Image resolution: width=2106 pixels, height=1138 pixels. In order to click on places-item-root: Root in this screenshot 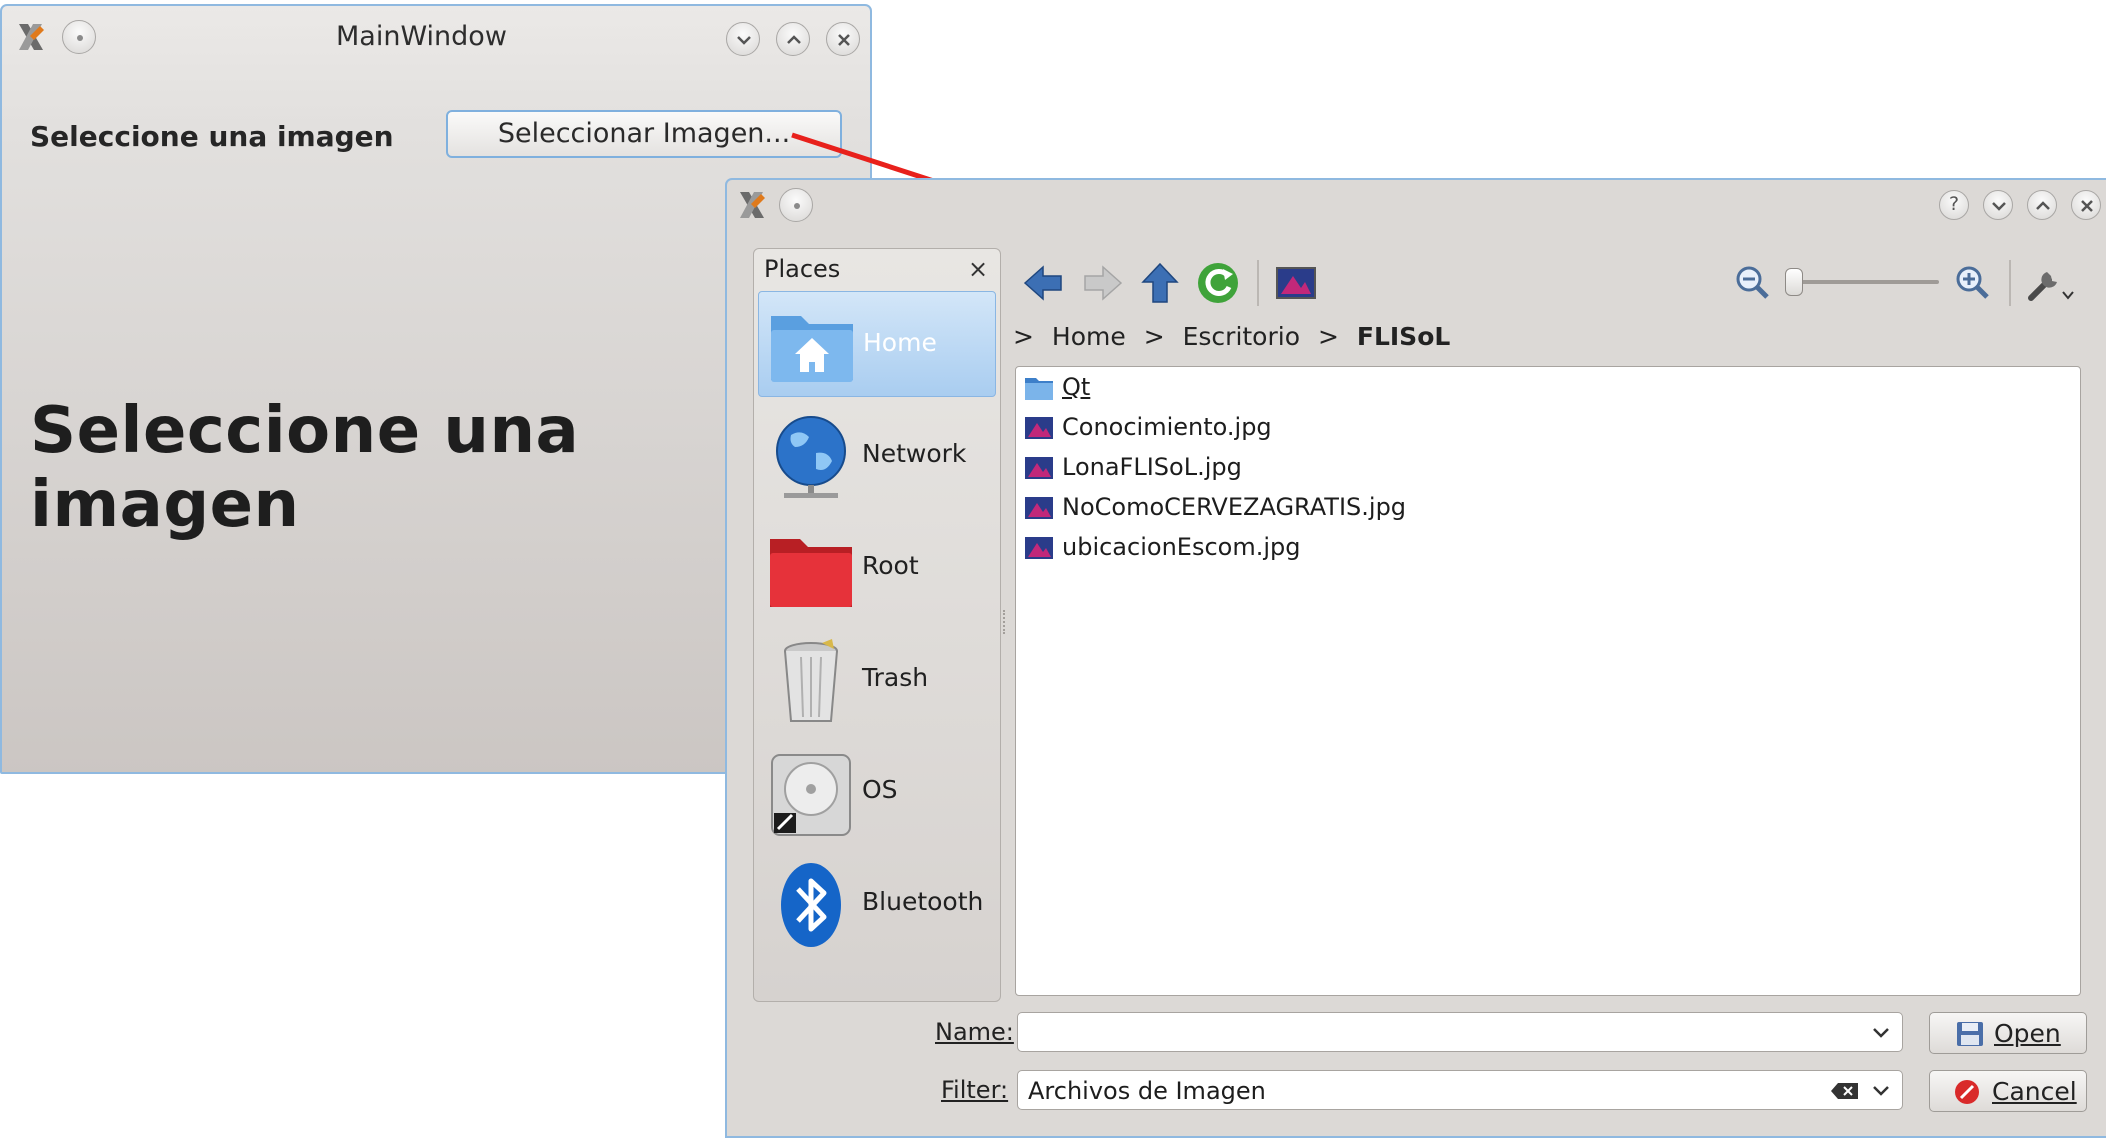, I will do `click(877, 568)`.